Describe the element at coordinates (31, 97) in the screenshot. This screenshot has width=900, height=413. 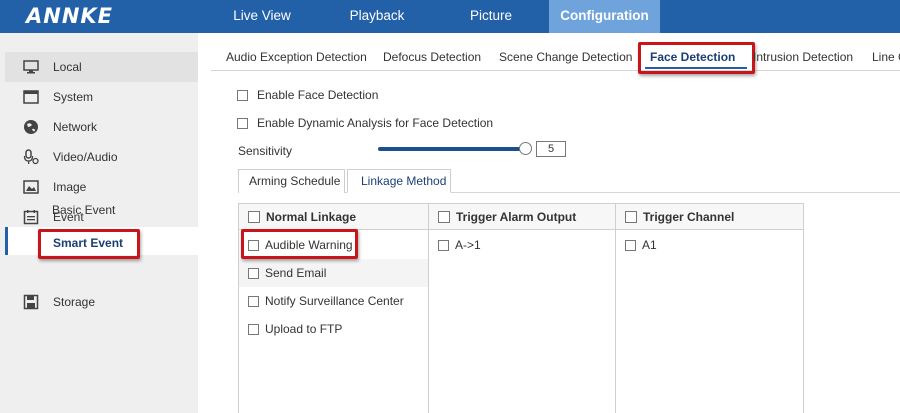
I see `window-icon` at that location.